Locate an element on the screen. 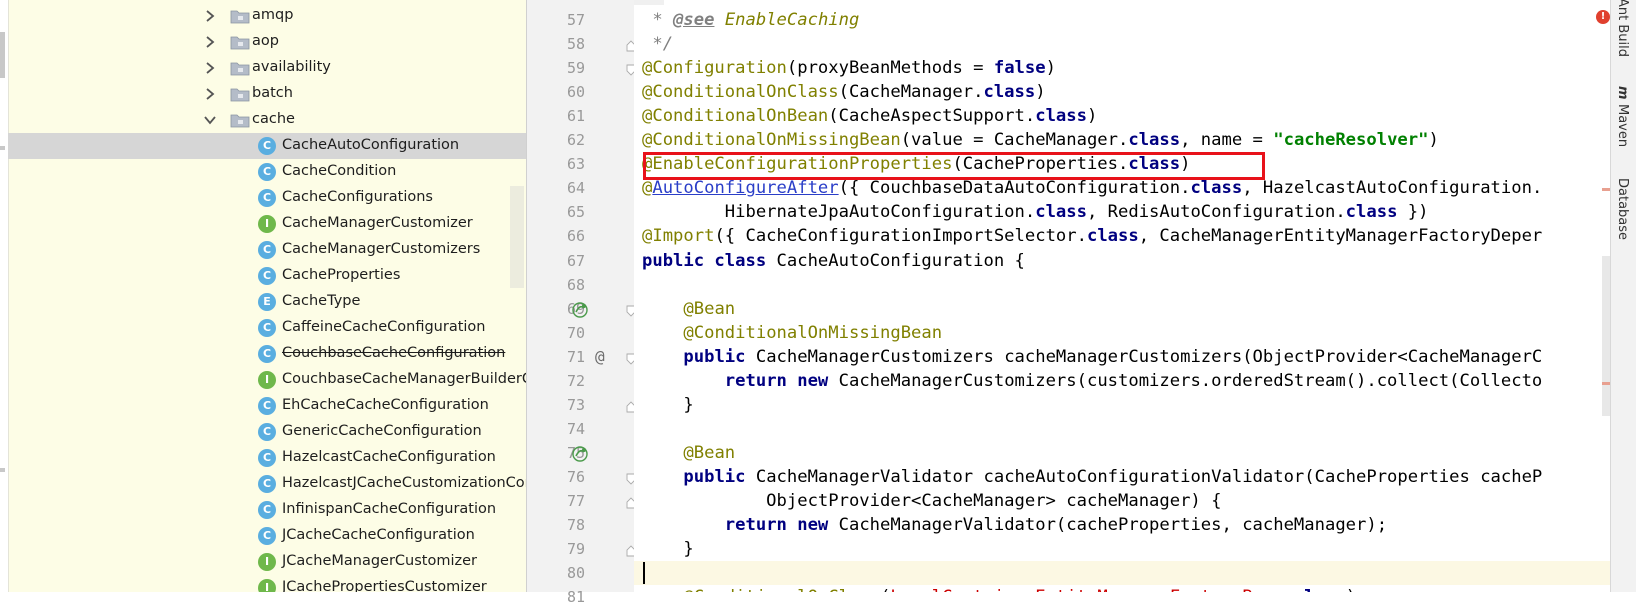 The width and height of the screenshot is (1636, 606). error-indicator-icon: ! is located at coordinates (1603, 17).